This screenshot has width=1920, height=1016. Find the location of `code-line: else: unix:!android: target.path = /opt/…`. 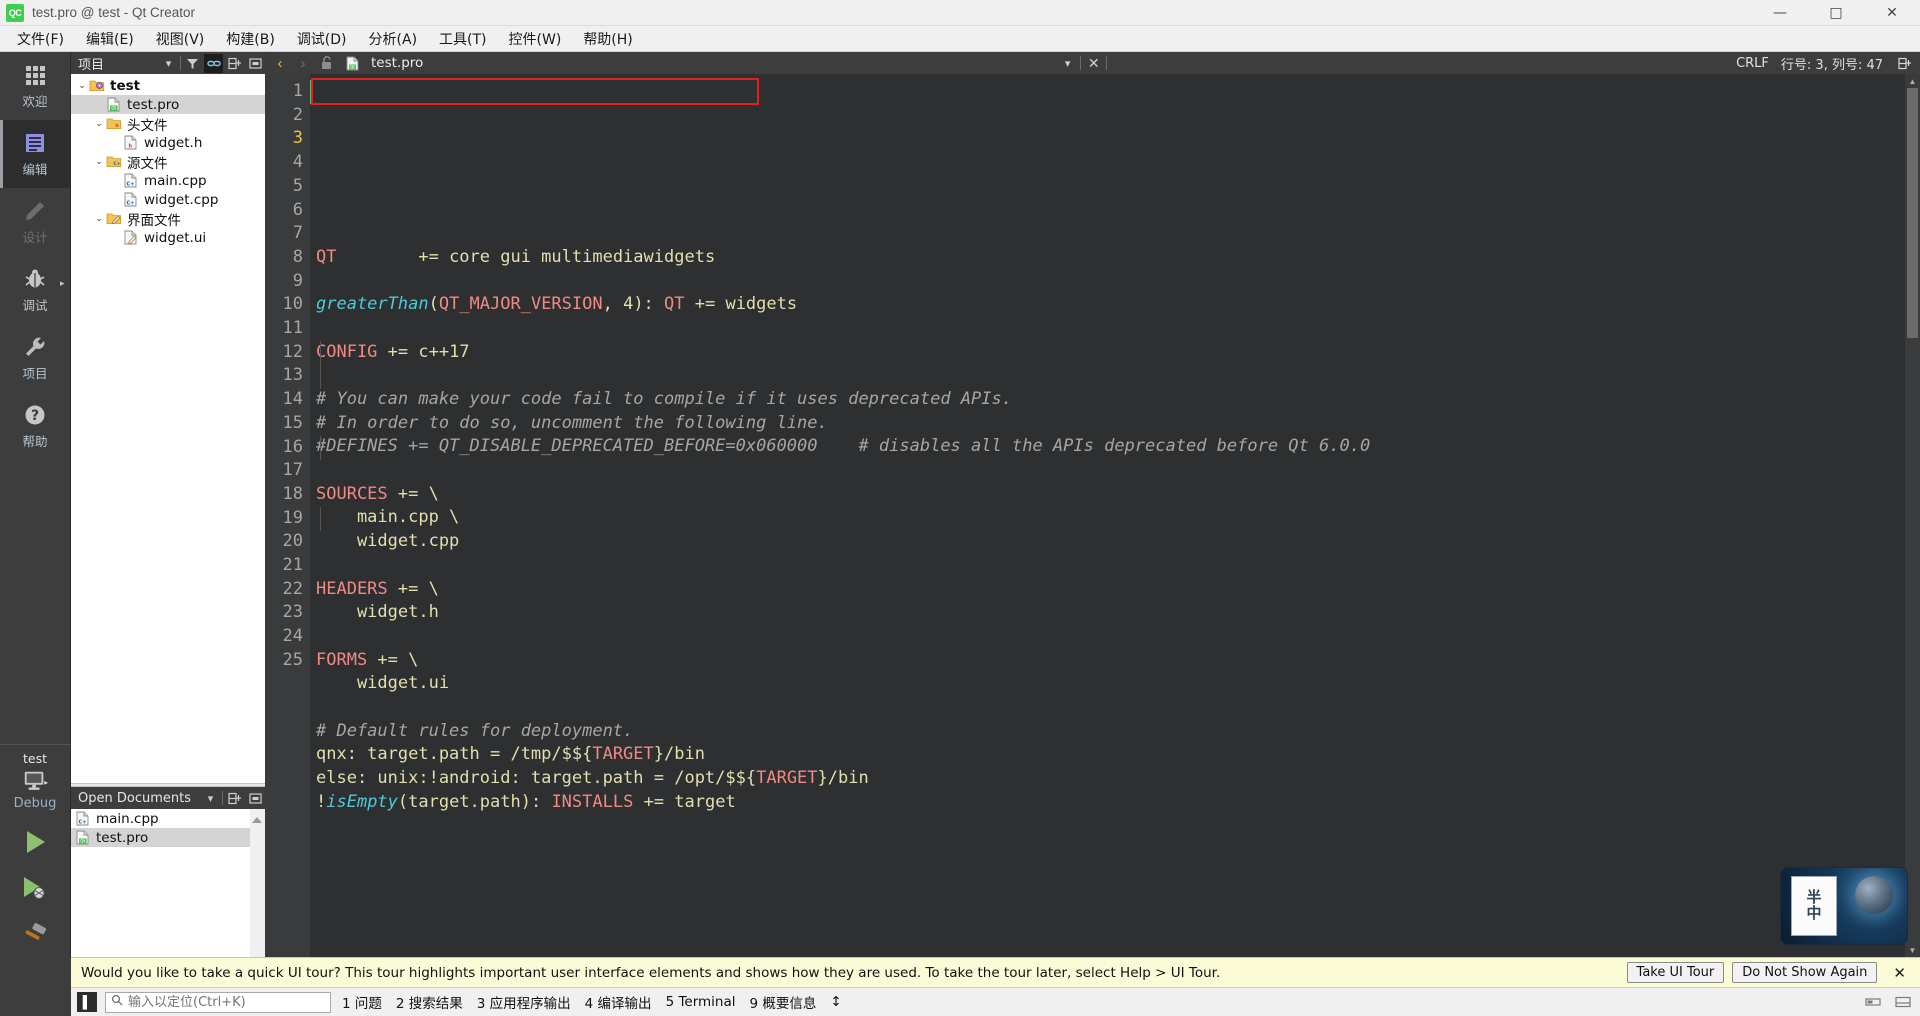

code-line: else: unix:!android: target.path = /opt/… is located at coordinates (1110, 779).